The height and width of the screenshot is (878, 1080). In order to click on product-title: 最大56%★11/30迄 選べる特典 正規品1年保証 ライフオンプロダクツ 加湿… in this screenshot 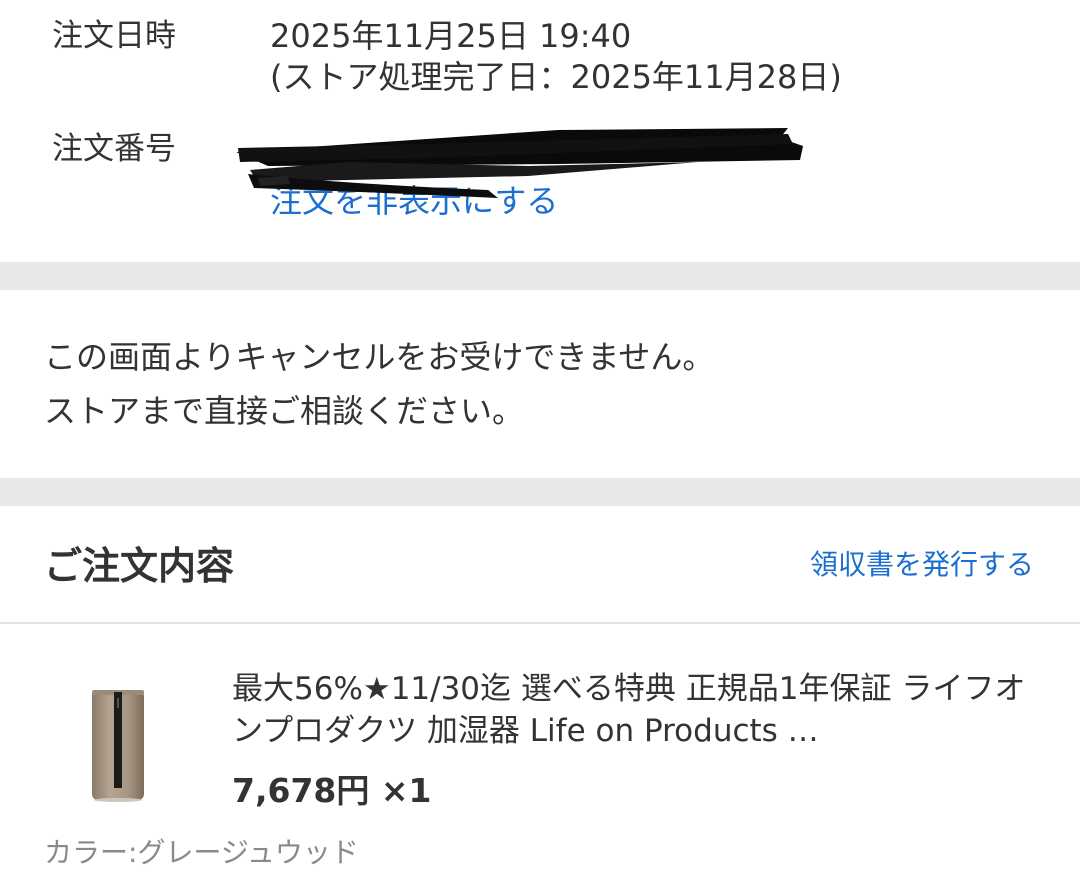, I will do `click(637, 712)`.